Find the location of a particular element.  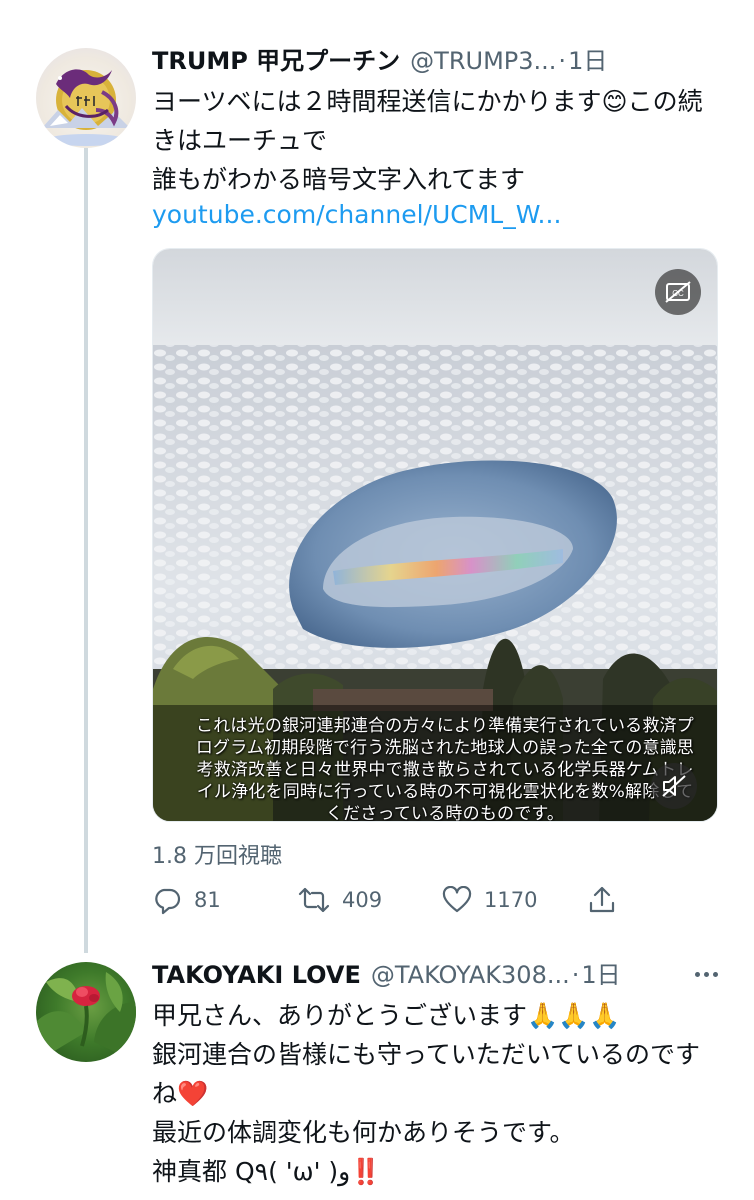

reply-icon is located at coordinates (168, 901).